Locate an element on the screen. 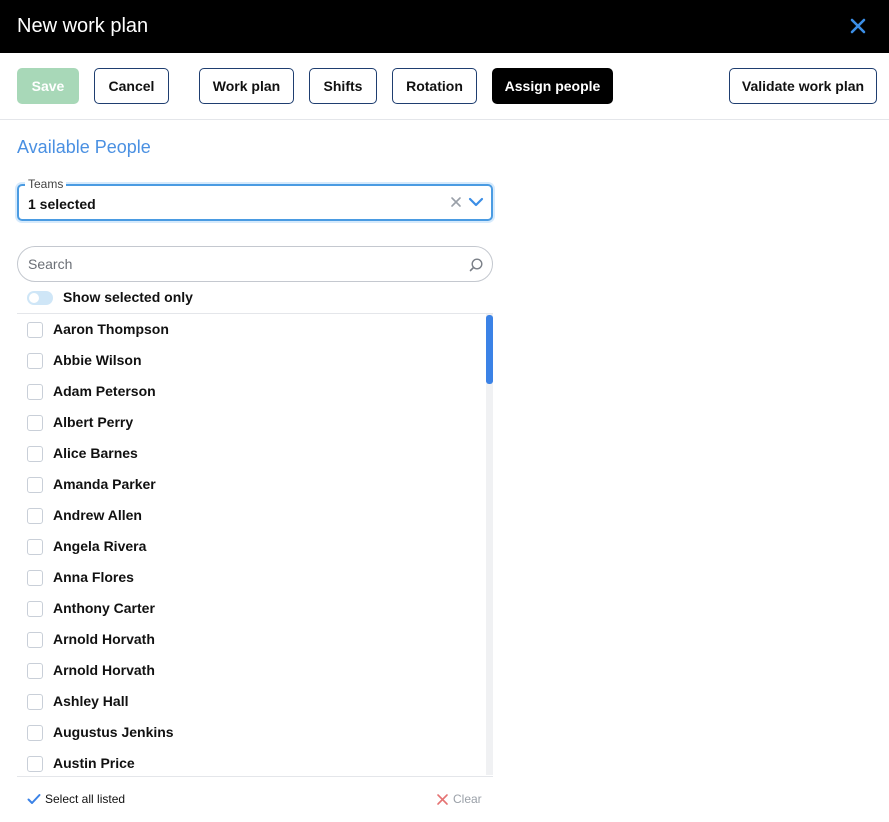 The image size is (889, 822). person-name: Anthony Carter is located at coordinates (104, 608).